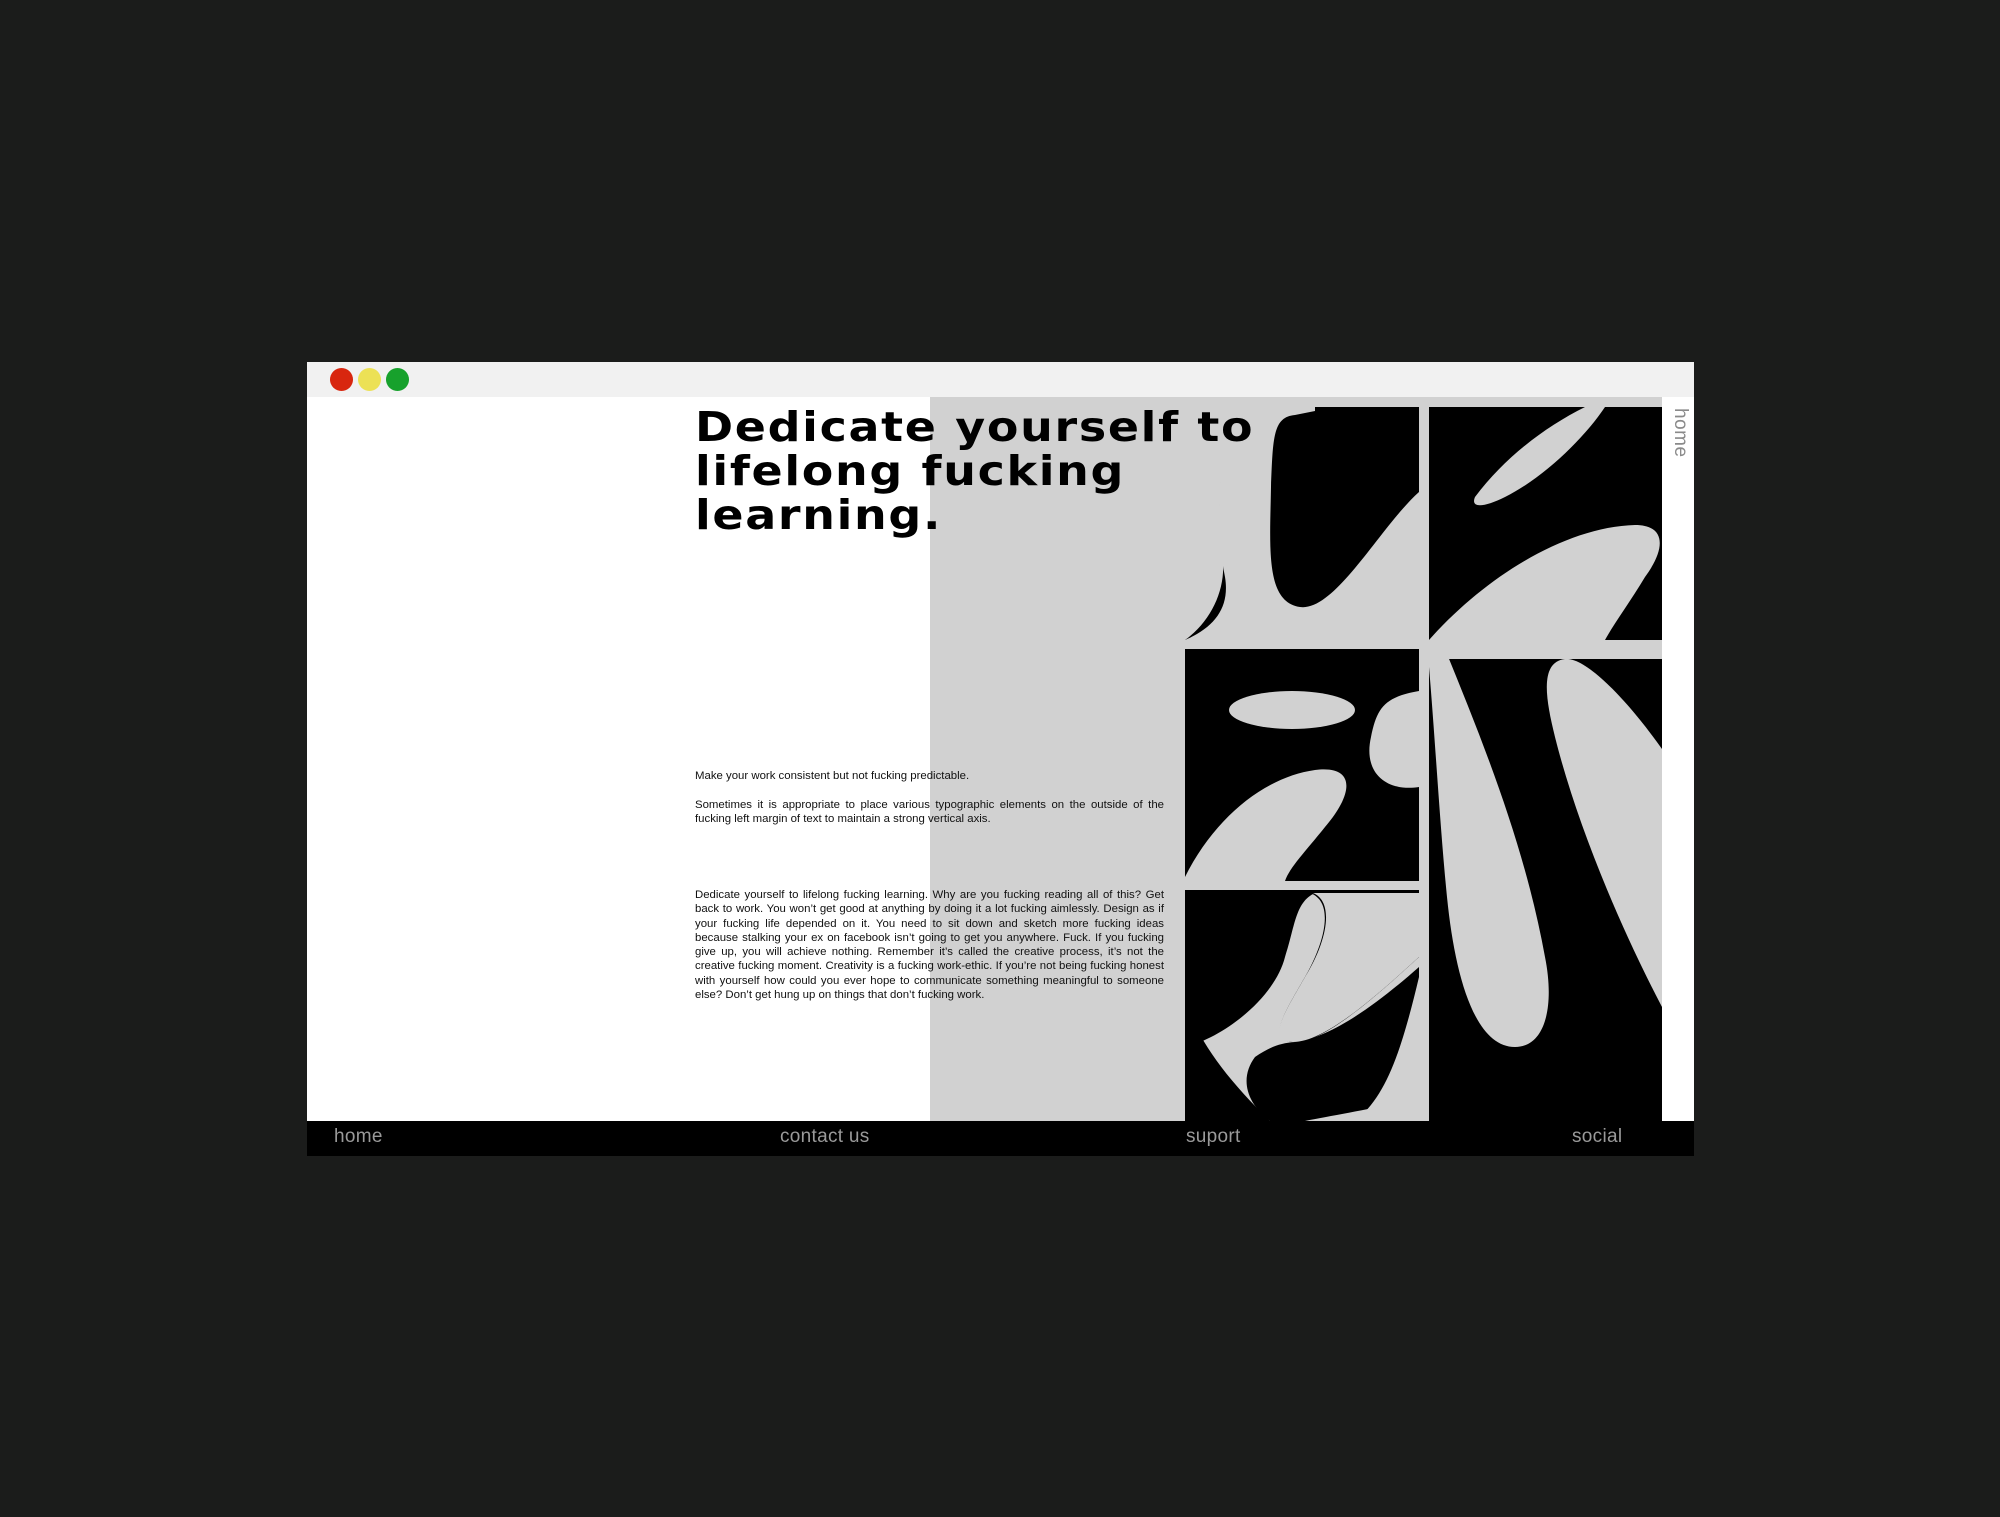 The image size is (2000, 1517). I want to click on footer-contact-link: contact us, so click(825, 1137).